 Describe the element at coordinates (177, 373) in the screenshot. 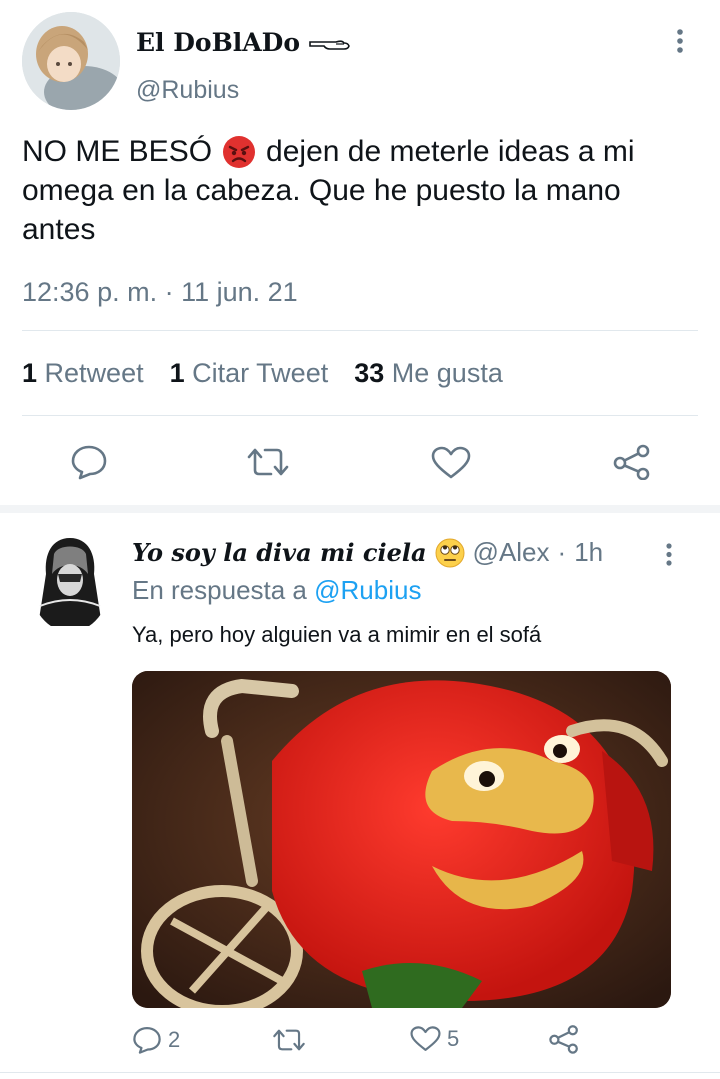

I see `quotes-count: 1` at that location.